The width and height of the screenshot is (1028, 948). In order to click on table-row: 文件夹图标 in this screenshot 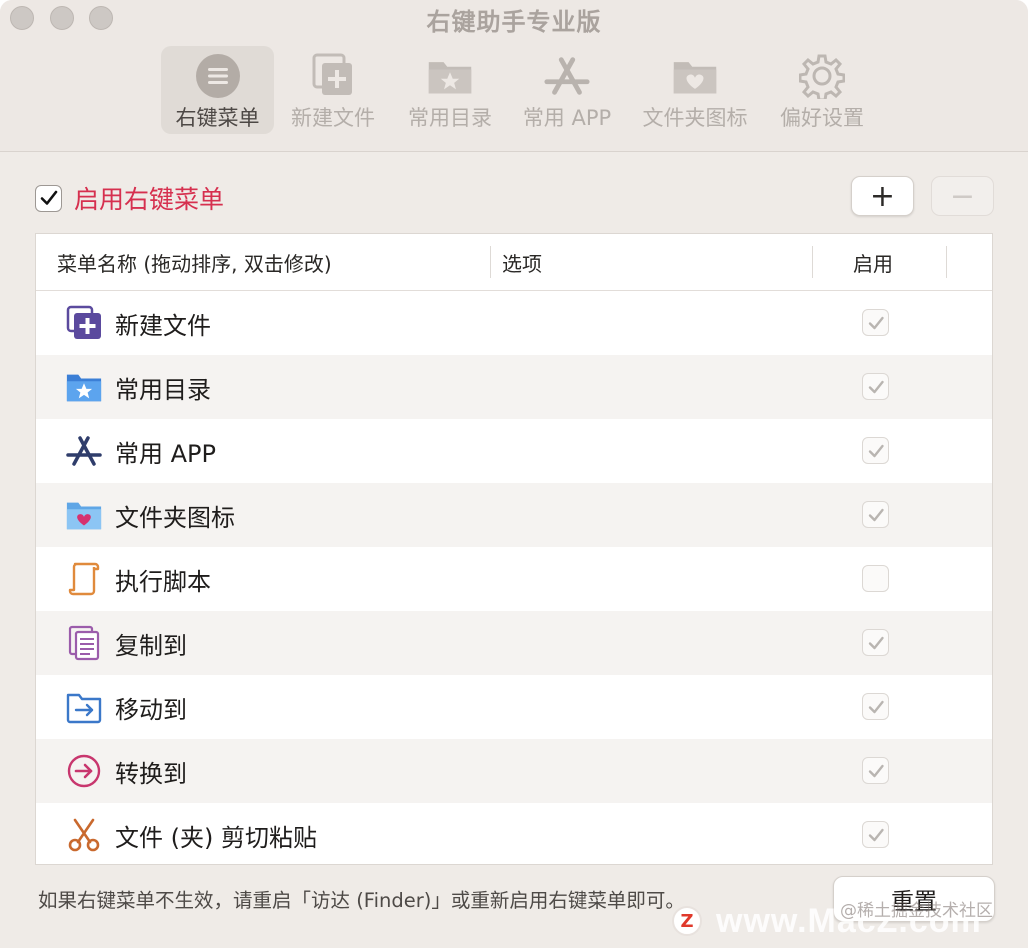, I will do `click(514, 515)`.